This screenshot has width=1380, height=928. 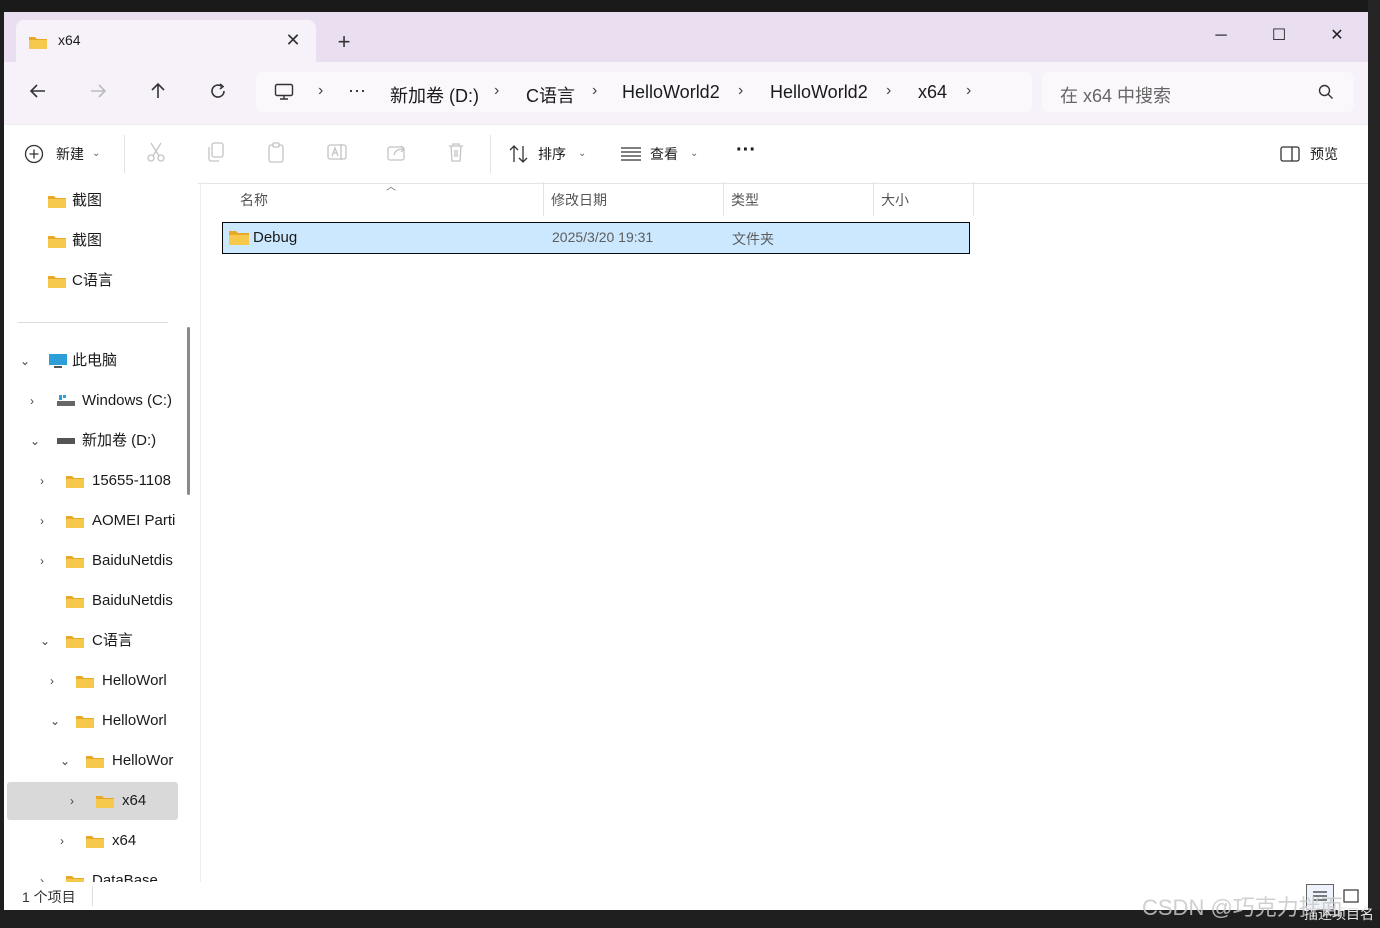 I want to click on rename-button, so click(x=337, y=154).